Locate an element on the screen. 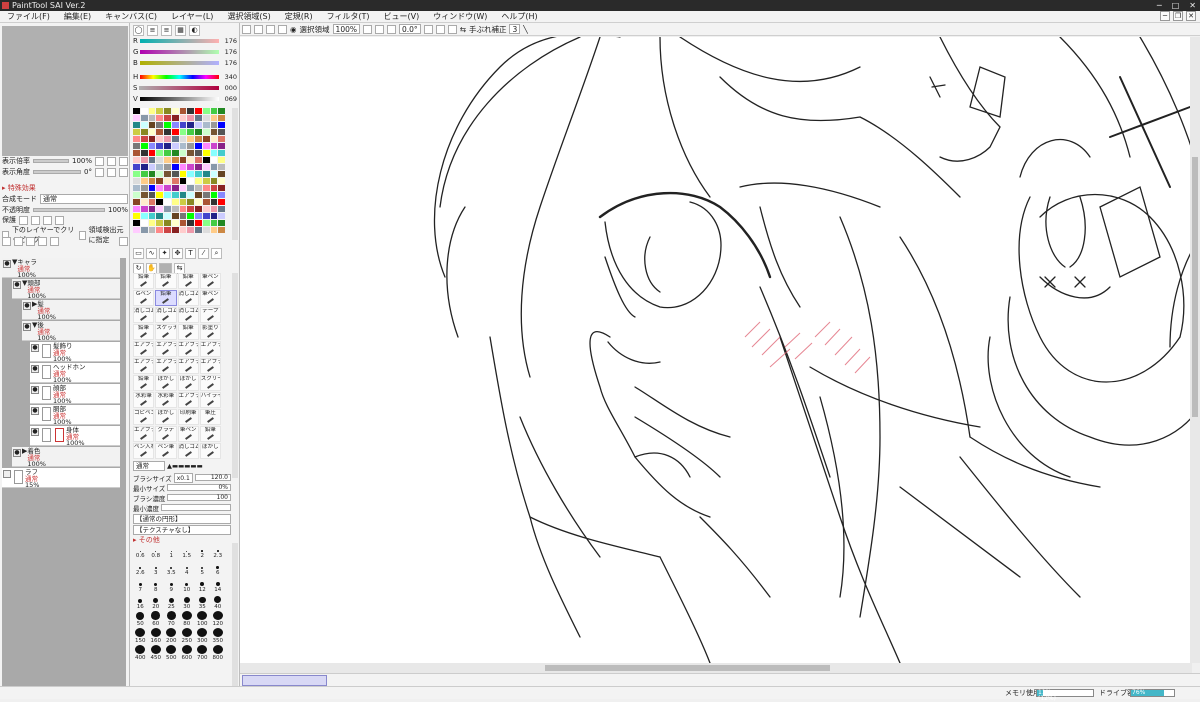 This screenshot has height=702, width=1200. brush-preset: ペン入れ is located at coordinates (144, 451).